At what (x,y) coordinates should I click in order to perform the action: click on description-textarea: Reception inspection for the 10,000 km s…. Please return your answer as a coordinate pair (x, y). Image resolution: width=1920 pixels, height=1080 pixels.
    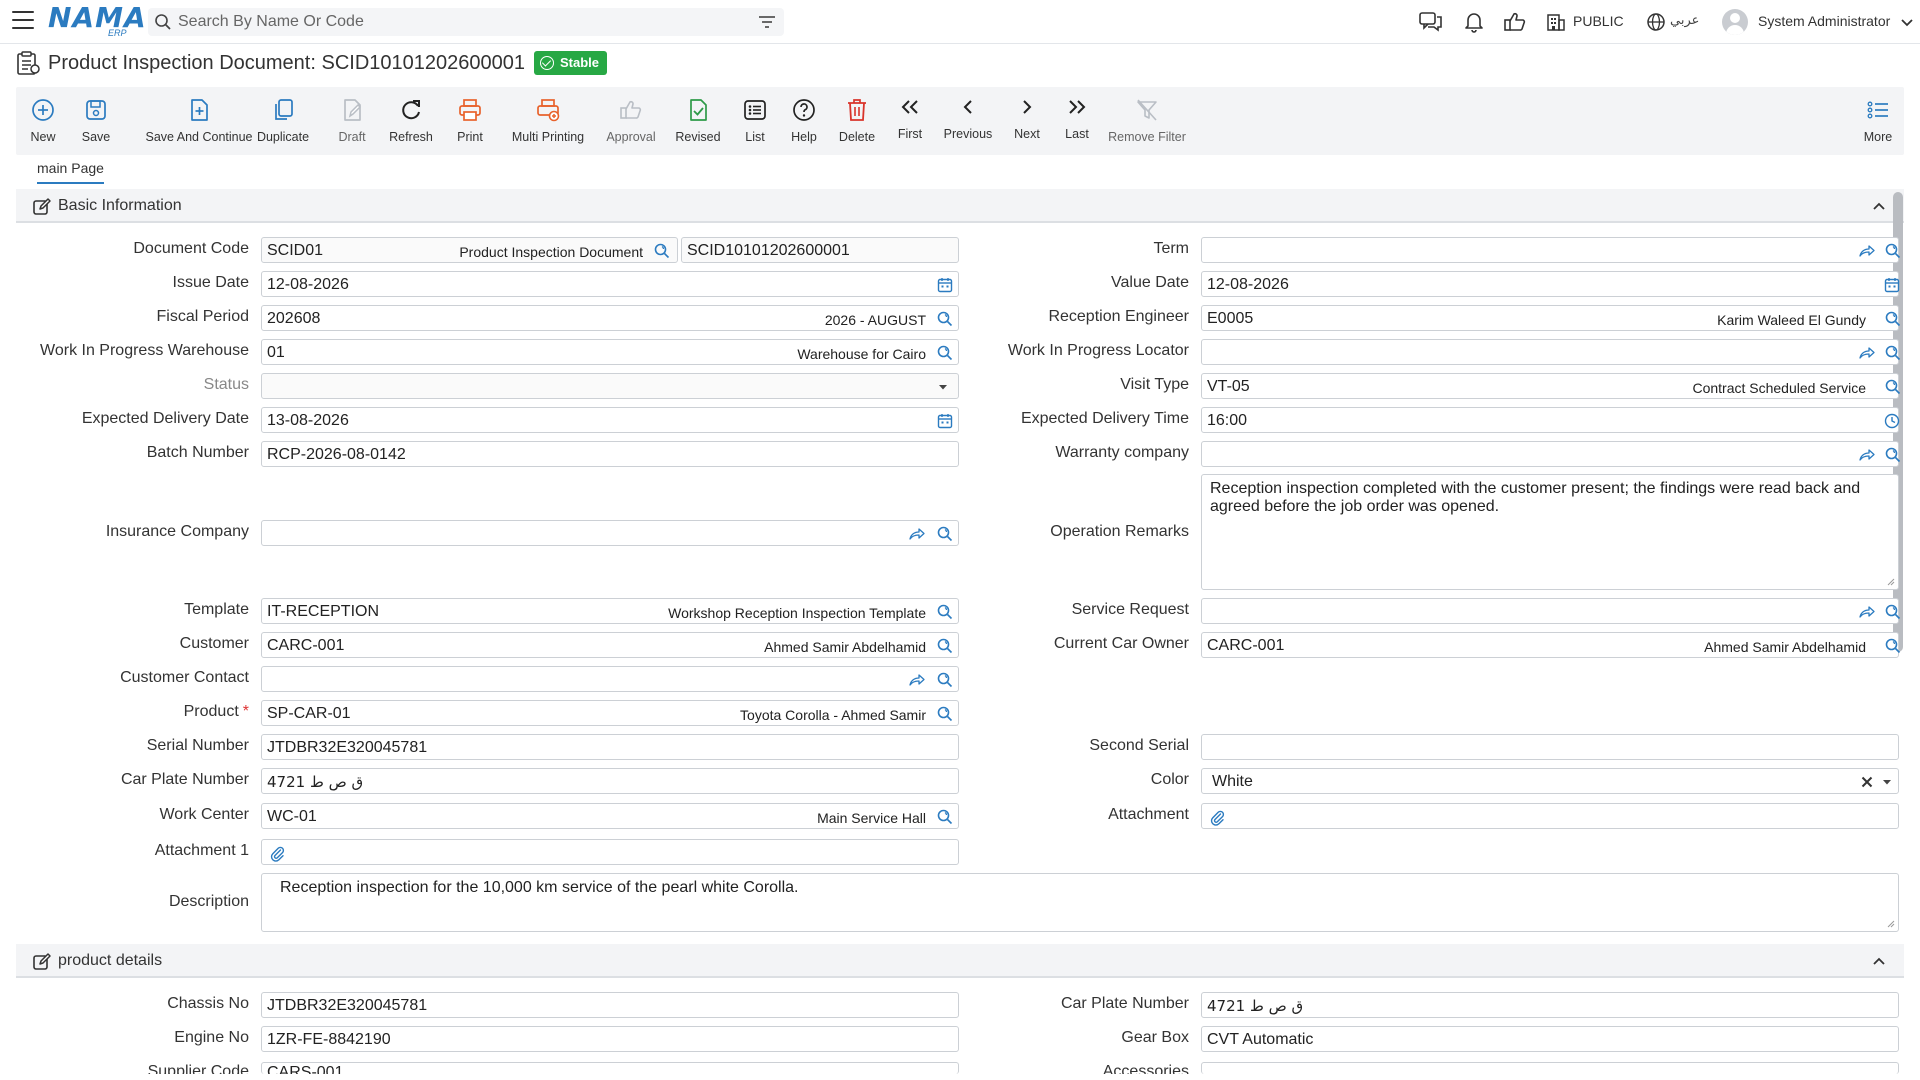
    Looking at the image, I should click on (1080, 902).